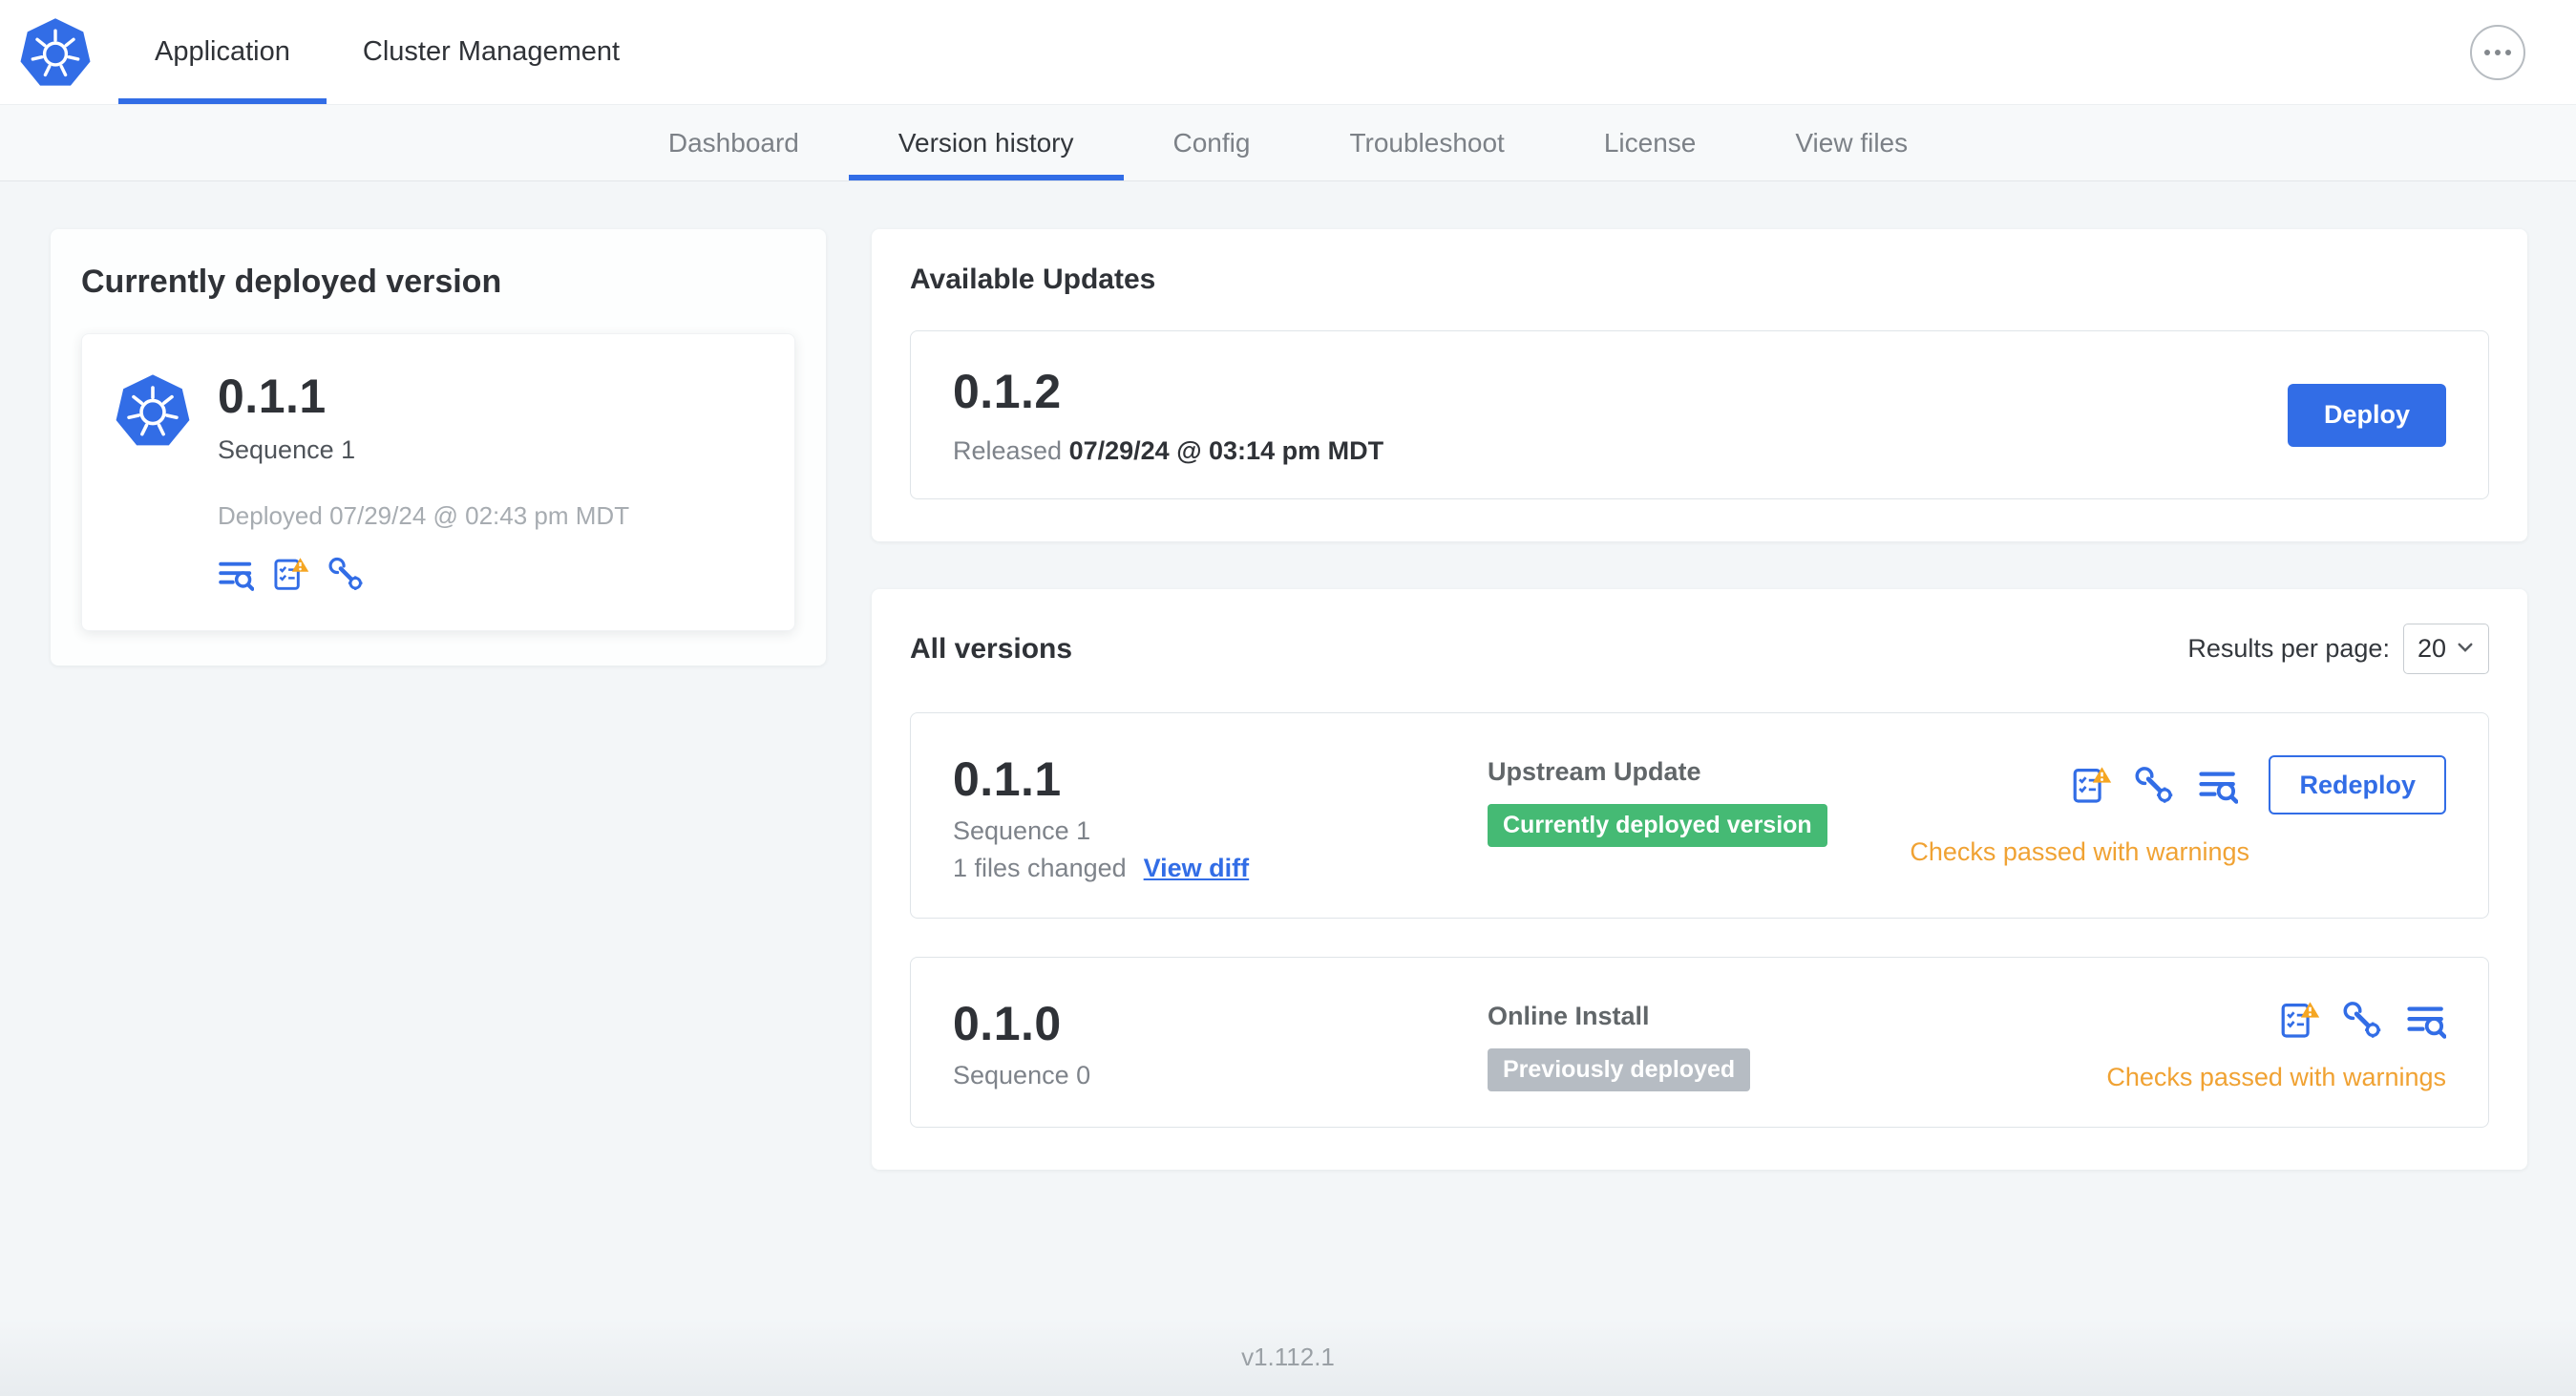 This screenshot has width=2576, height=1396. What do you see at coordinates (491, 52) in the screenshot?
I see `tab-cluster-management: Cluster Management` at bounding box center [491, 52].